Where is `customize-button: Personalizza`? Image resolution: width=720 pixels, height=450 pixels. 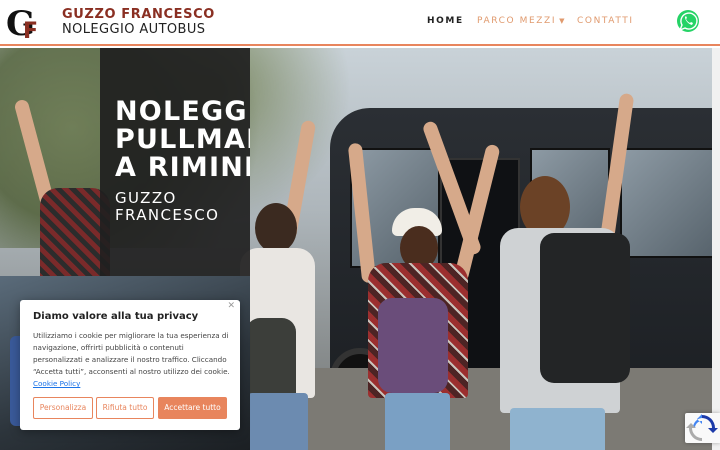
customize-button: Personalizza is located at coordinates (63, 408).